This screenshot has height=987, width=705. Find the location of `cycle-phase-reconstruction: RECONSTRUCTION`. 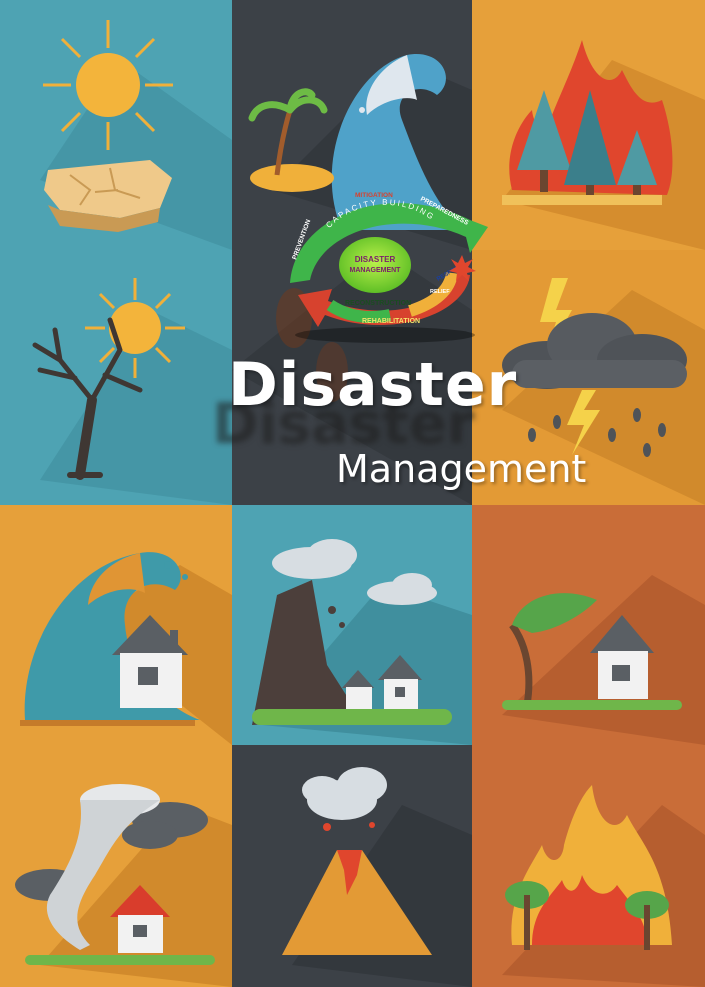

cycle-phase-reconstruction: RECONSTRUCTION is located at coordinates (378, 303).